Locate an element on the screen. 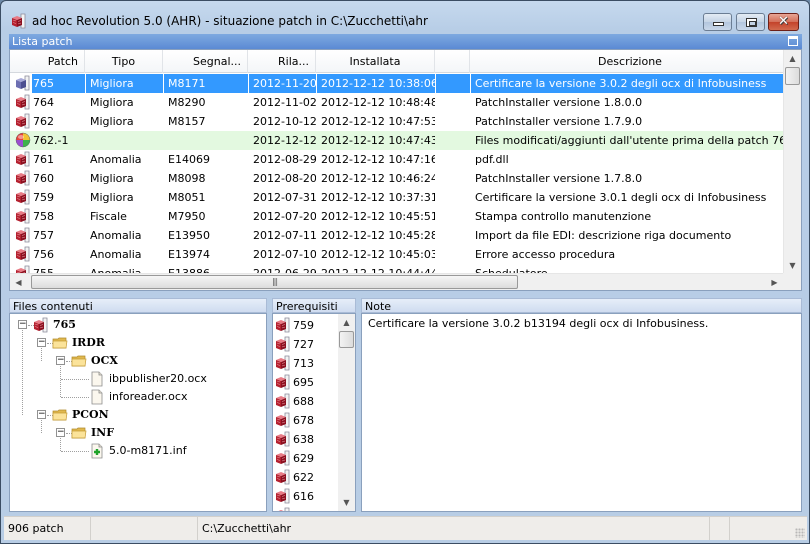 The image size is (810, 544). prerequisite-label: 759 is located at coordinates (303, 325).